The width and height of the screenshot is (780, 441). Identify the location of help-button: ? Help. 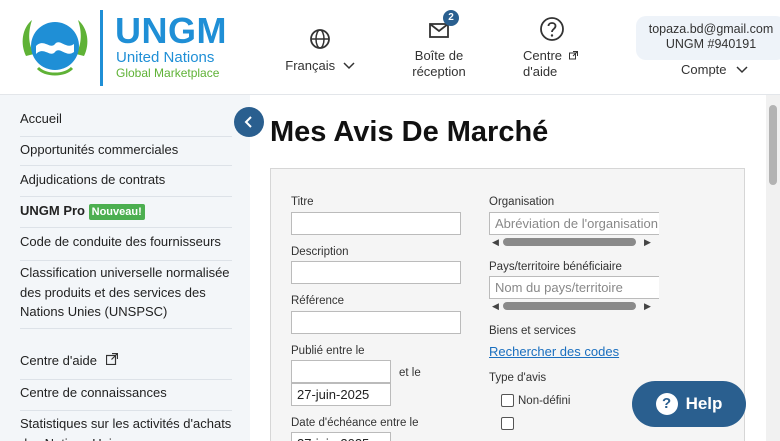
(689, 404).